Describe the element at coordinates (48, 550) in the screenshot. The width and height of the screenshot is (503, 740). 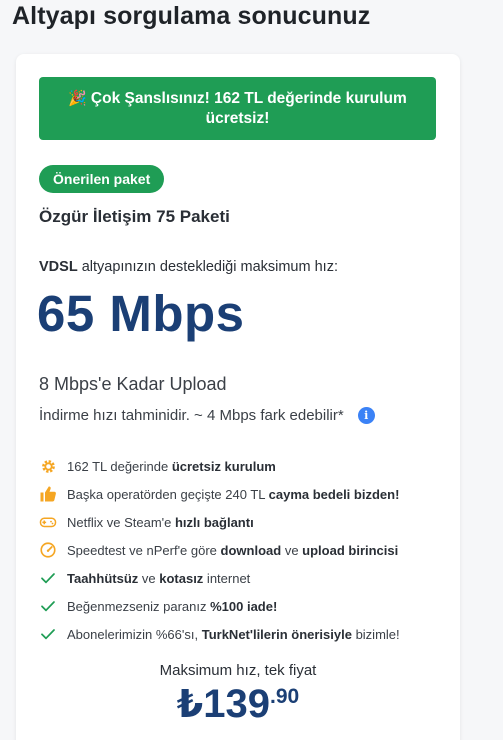
I see `speedometer-icon` at that location.